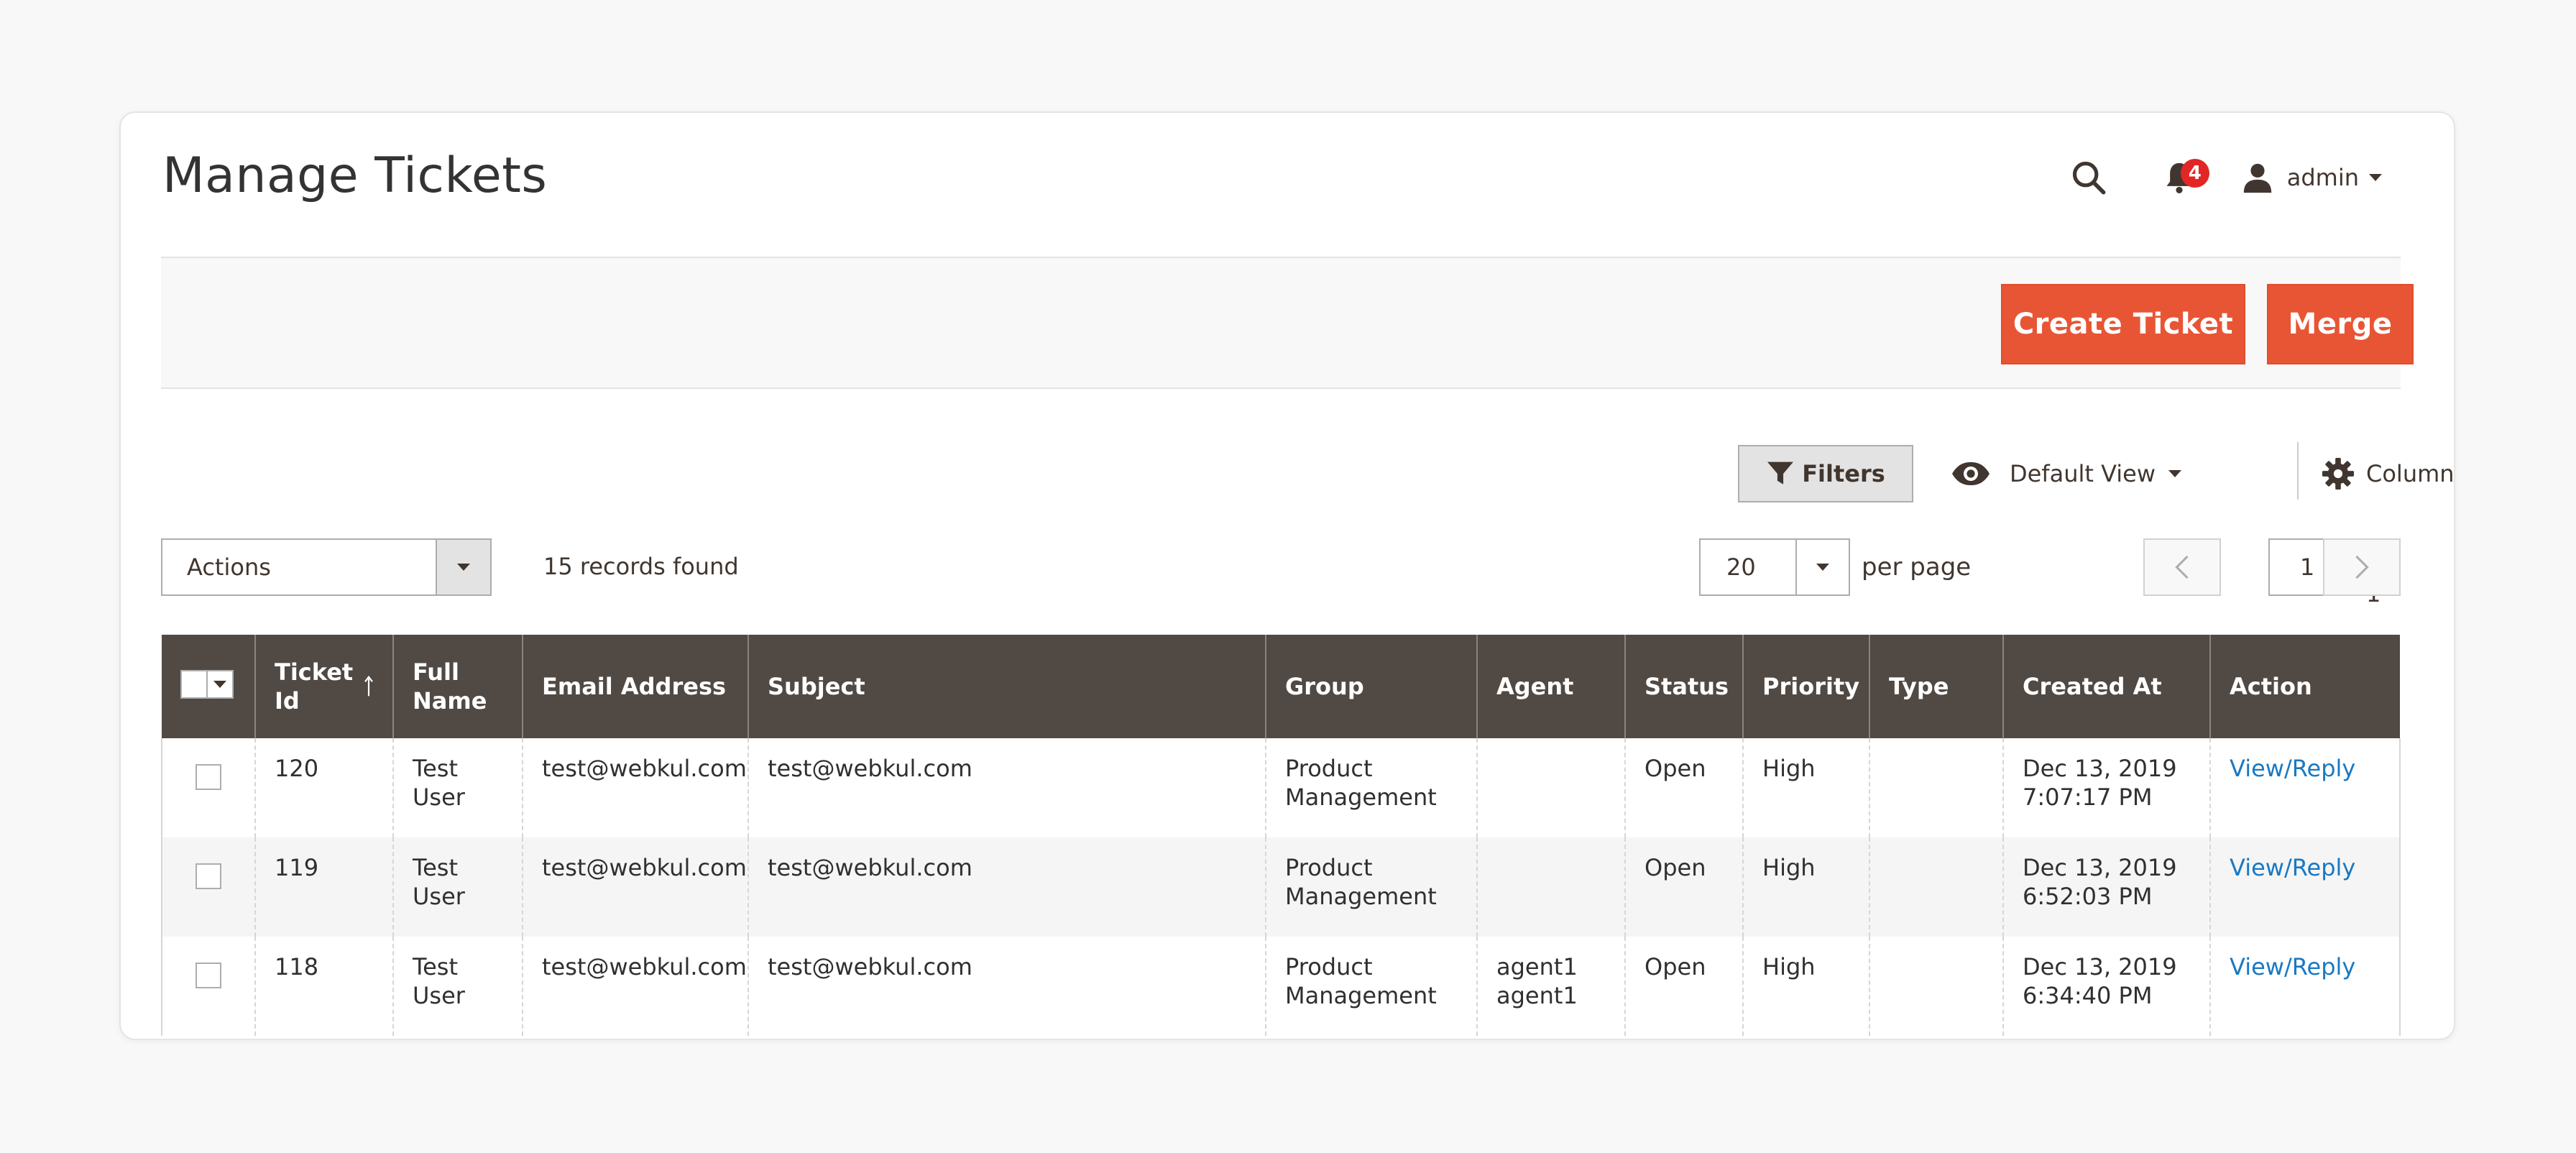 This screenshot has width=2576, height=1153. I want to click on filters-button: Filters, so click(1825, 473).